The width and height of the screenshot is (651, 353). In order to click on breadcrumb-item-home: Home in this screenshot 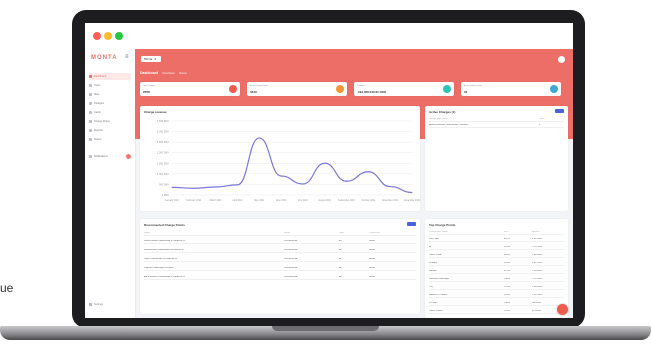, I will do `click(183, 73)`.